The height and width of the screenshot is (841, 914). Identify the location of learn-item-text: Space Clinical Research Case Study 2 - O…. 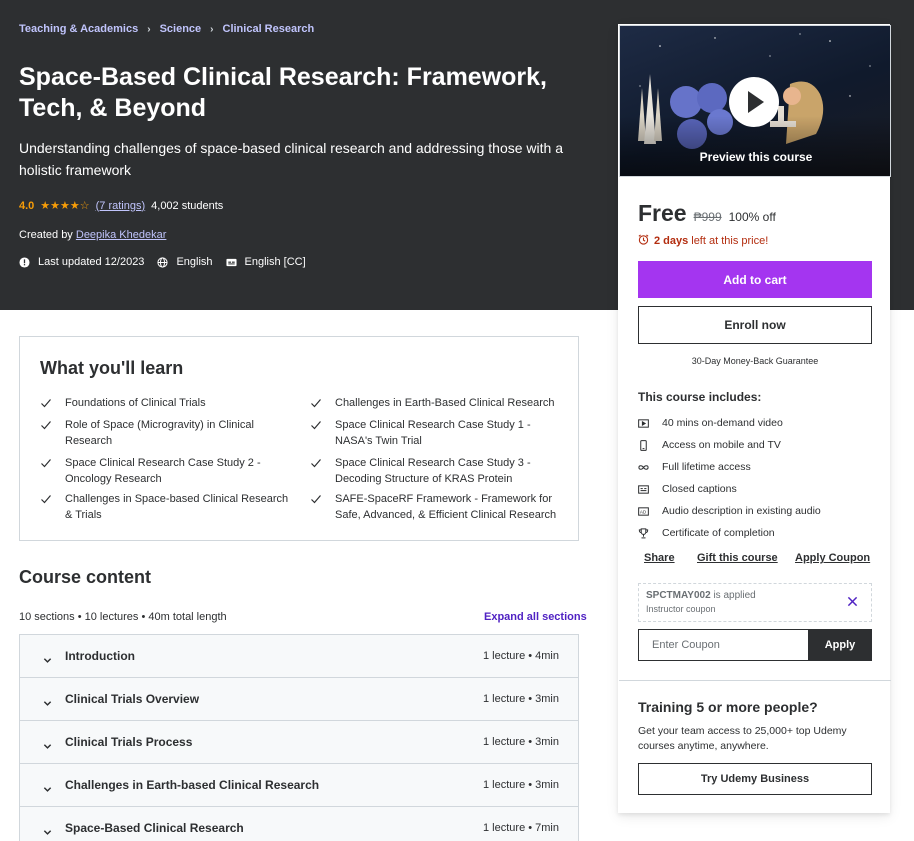
(163, 471).